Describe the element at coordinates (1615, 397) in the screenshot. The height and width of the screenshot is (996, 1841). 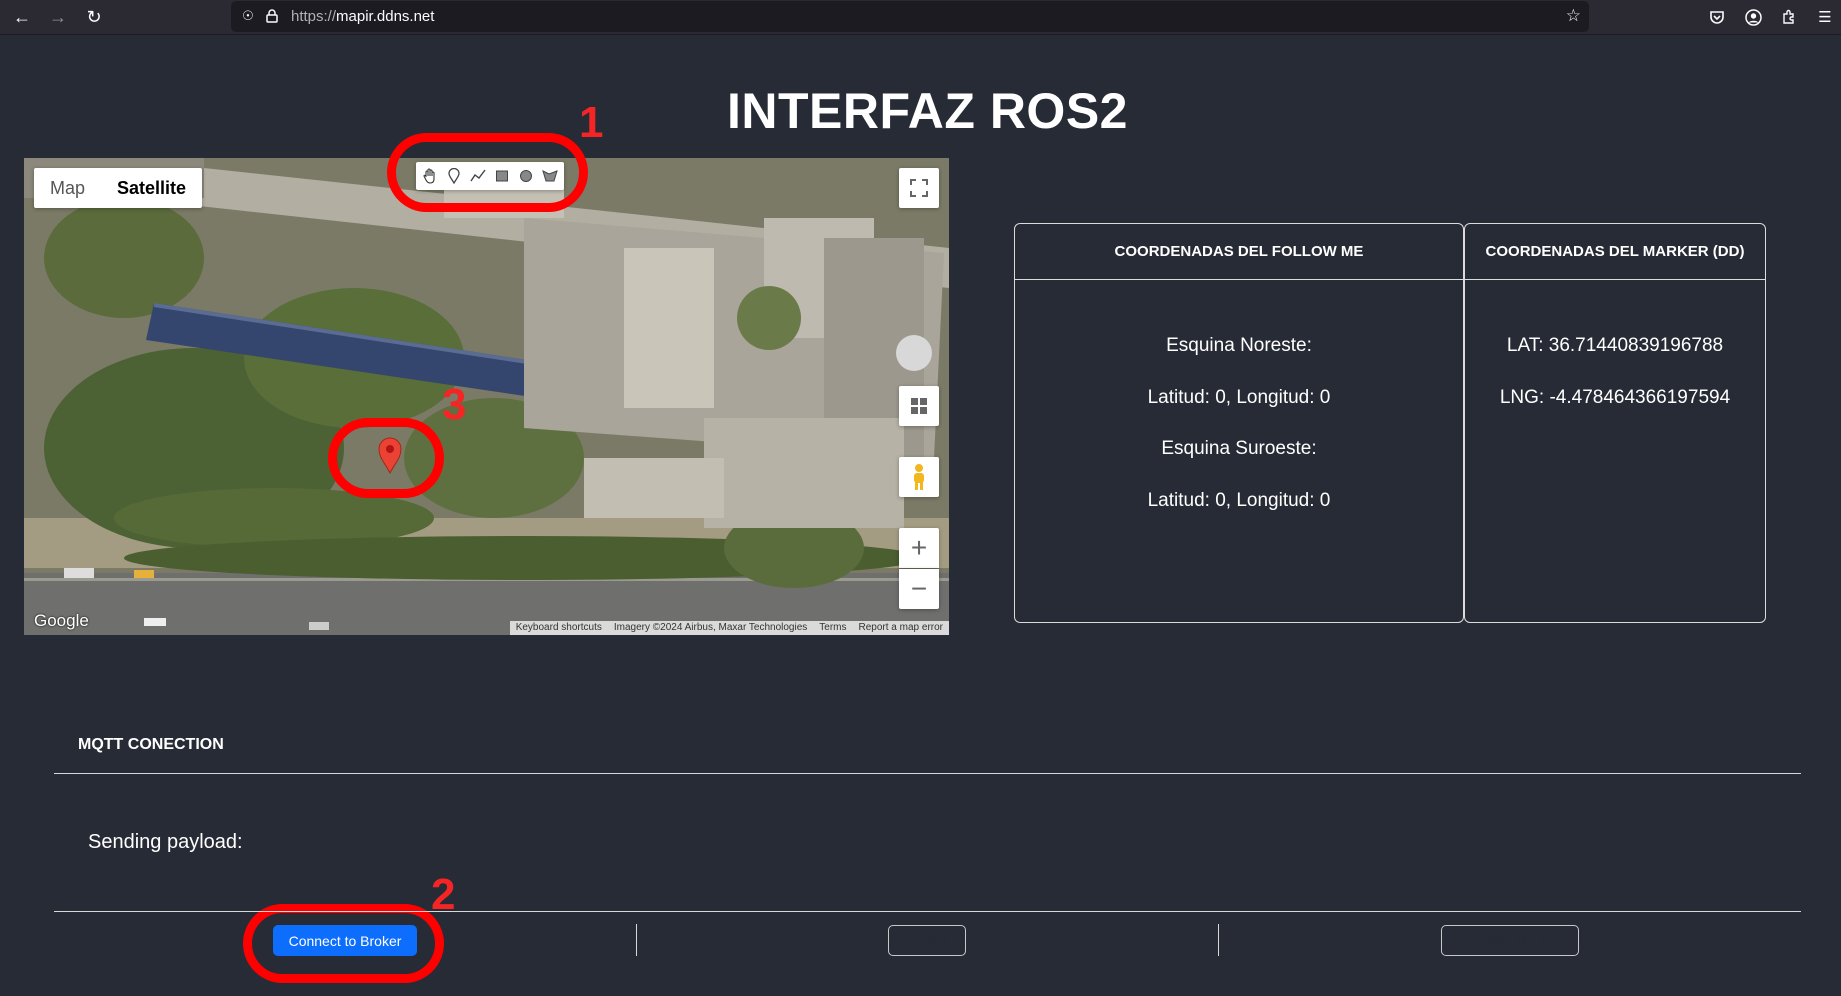
I see `marker-longitude: LNG: -4.478464366197594` at that location.